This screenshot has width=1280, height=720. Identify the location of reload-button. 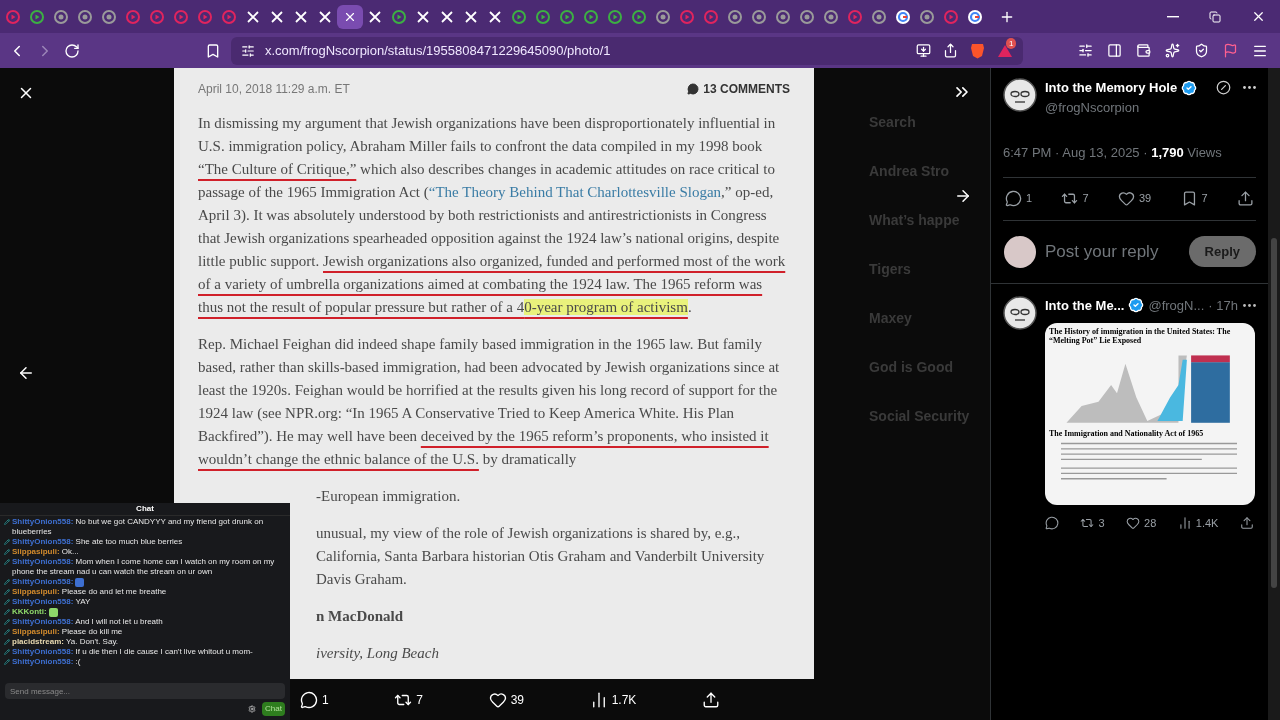
(72, 50).